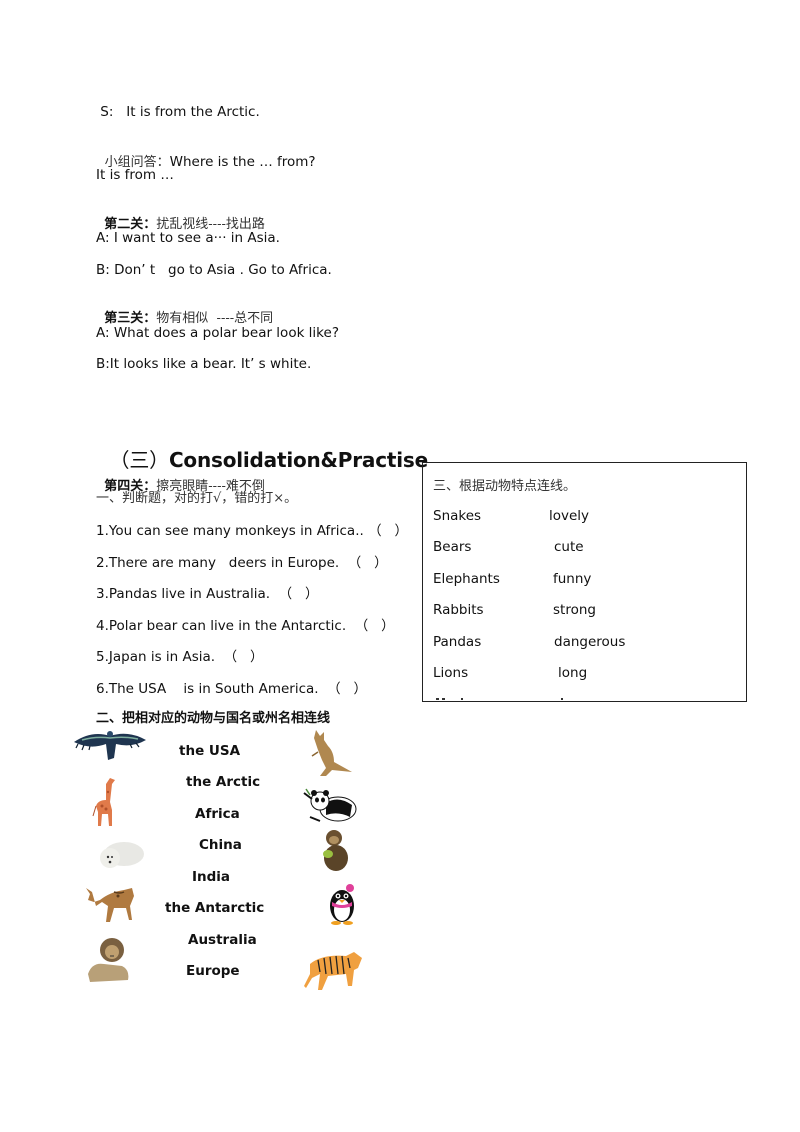  What do you see at coordinates (215, 908) in the screenshot?
I see `place-label: the Antarctic` at bounding box center [215, 908].